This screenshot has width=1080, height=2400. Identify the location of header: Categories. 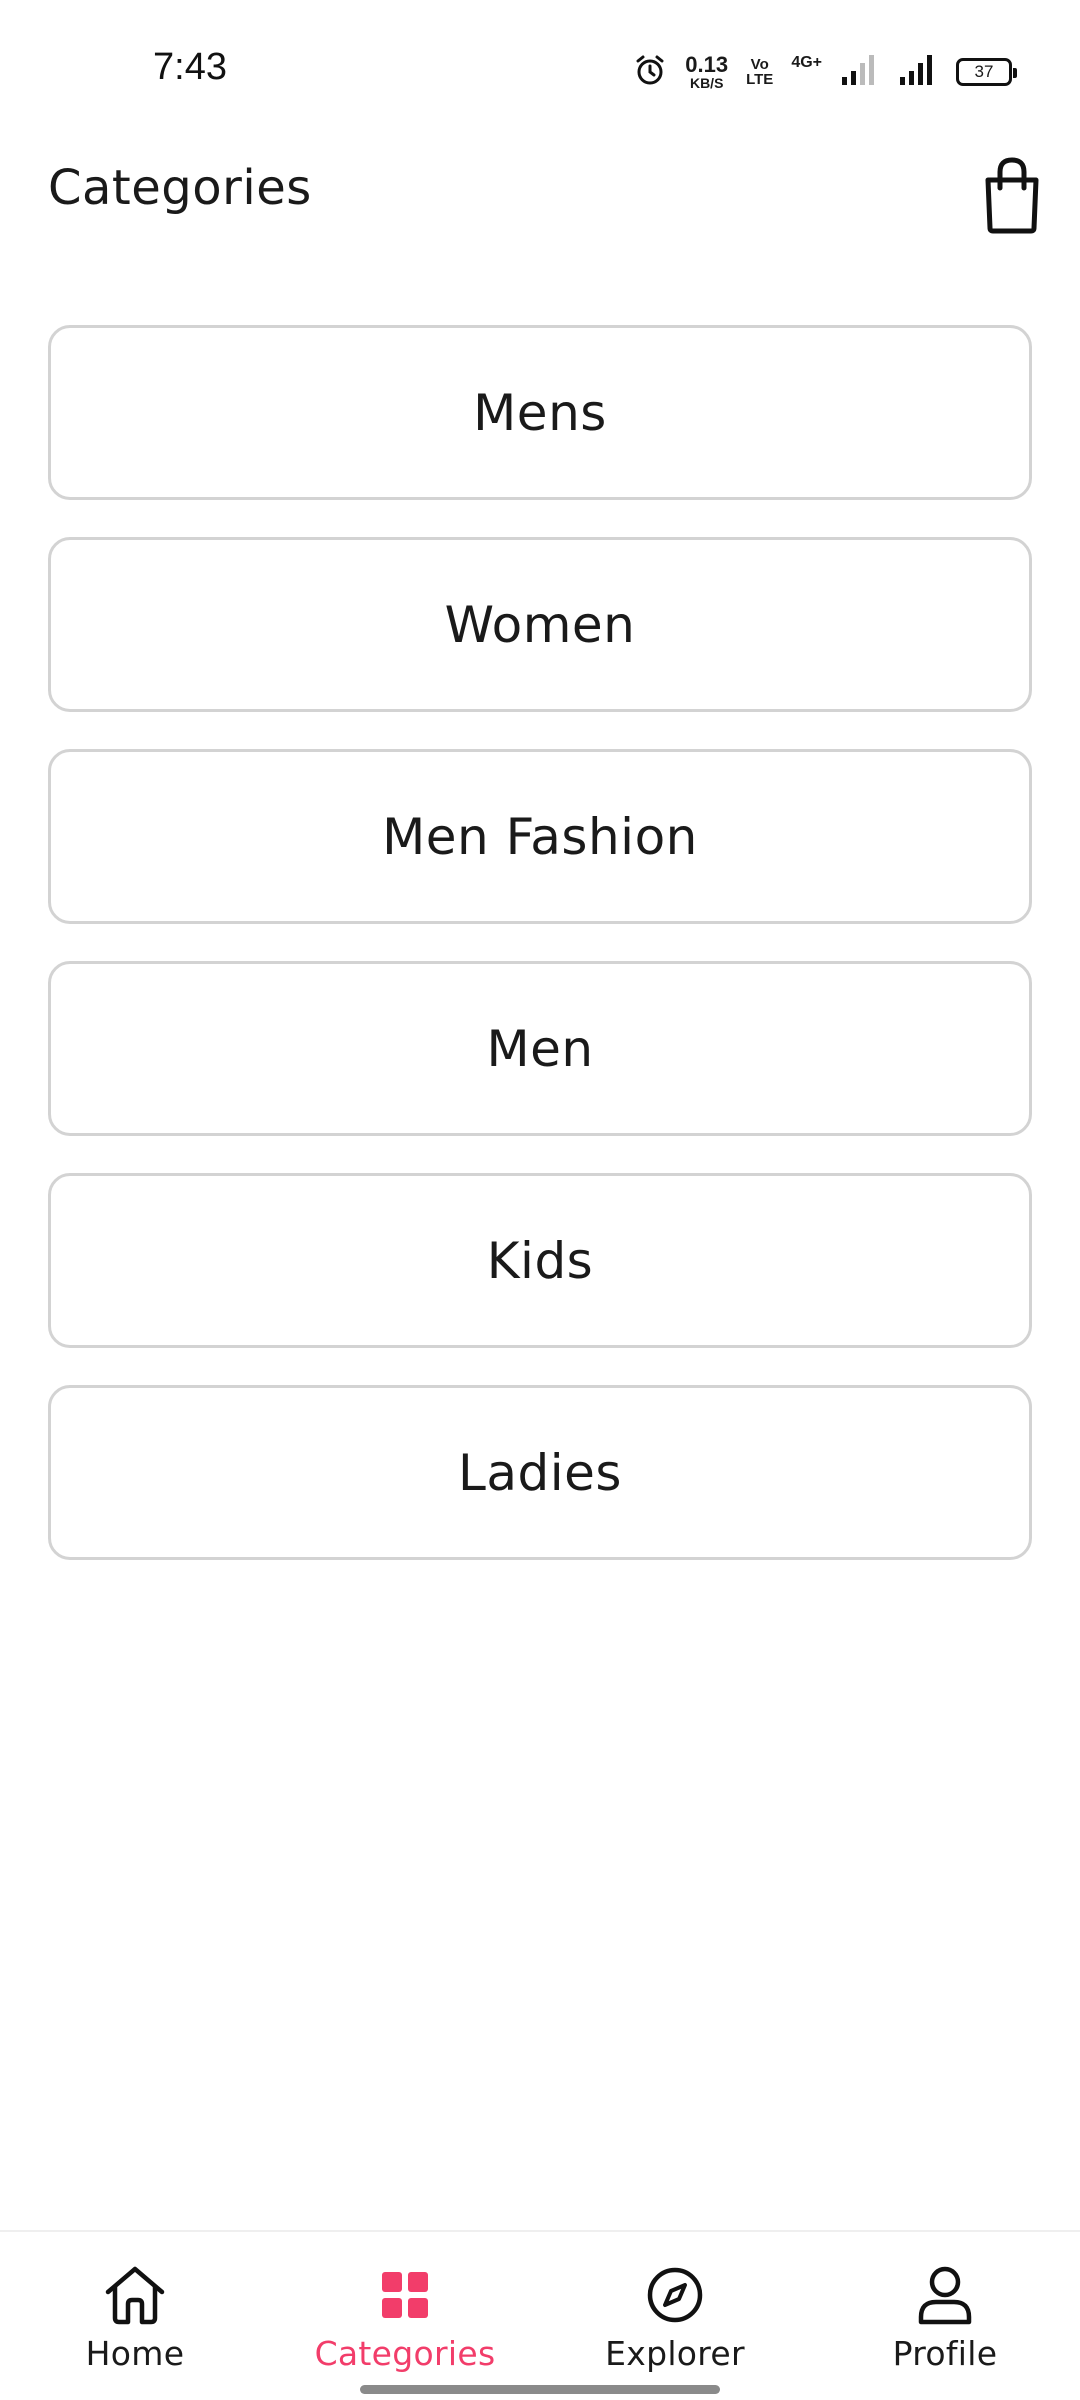
(540, 210).